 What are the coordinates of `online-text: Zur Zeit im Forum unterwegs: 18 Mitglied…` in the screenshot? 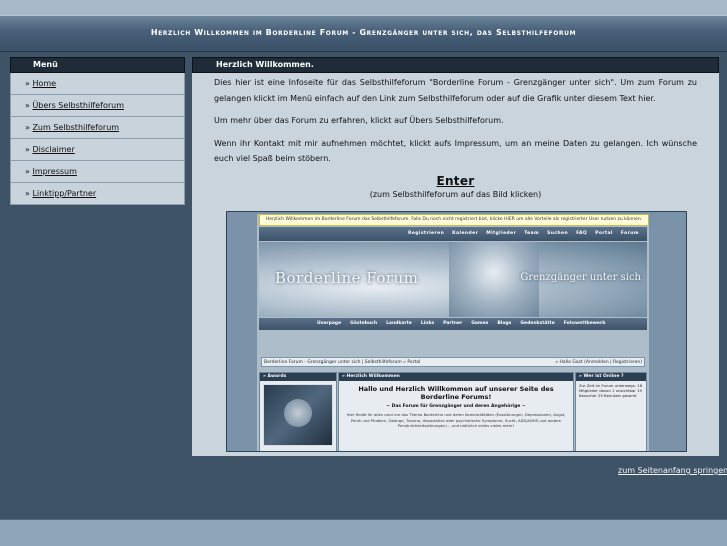 It's located at (611, 390).